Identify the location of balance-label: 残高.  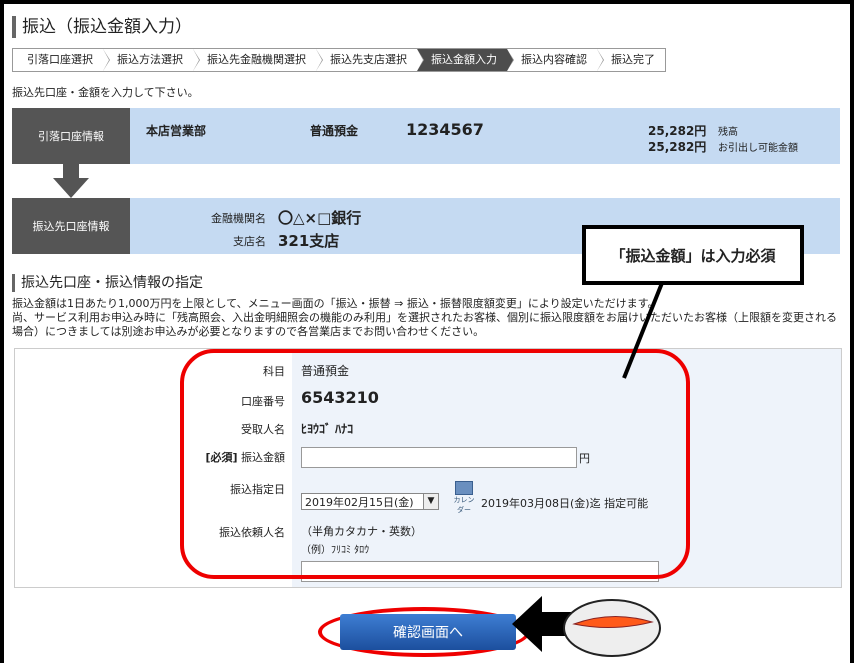
(728, 132).